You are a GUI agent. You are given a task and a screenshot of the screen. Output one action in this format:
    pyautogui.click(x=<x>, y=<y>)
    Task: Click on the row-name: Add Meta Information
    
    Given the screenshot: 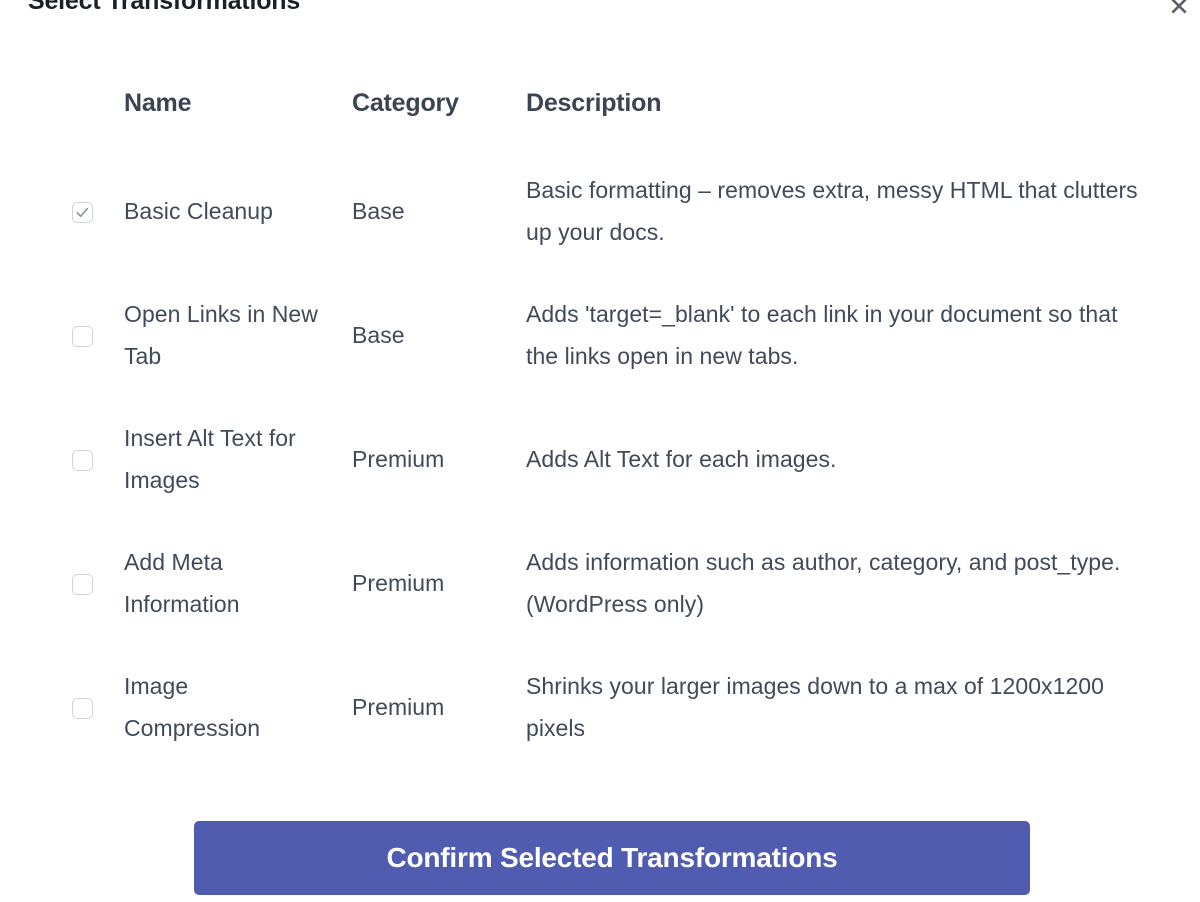 What is the action you would take?
    pyautogui.click(x=182, y=583)
    